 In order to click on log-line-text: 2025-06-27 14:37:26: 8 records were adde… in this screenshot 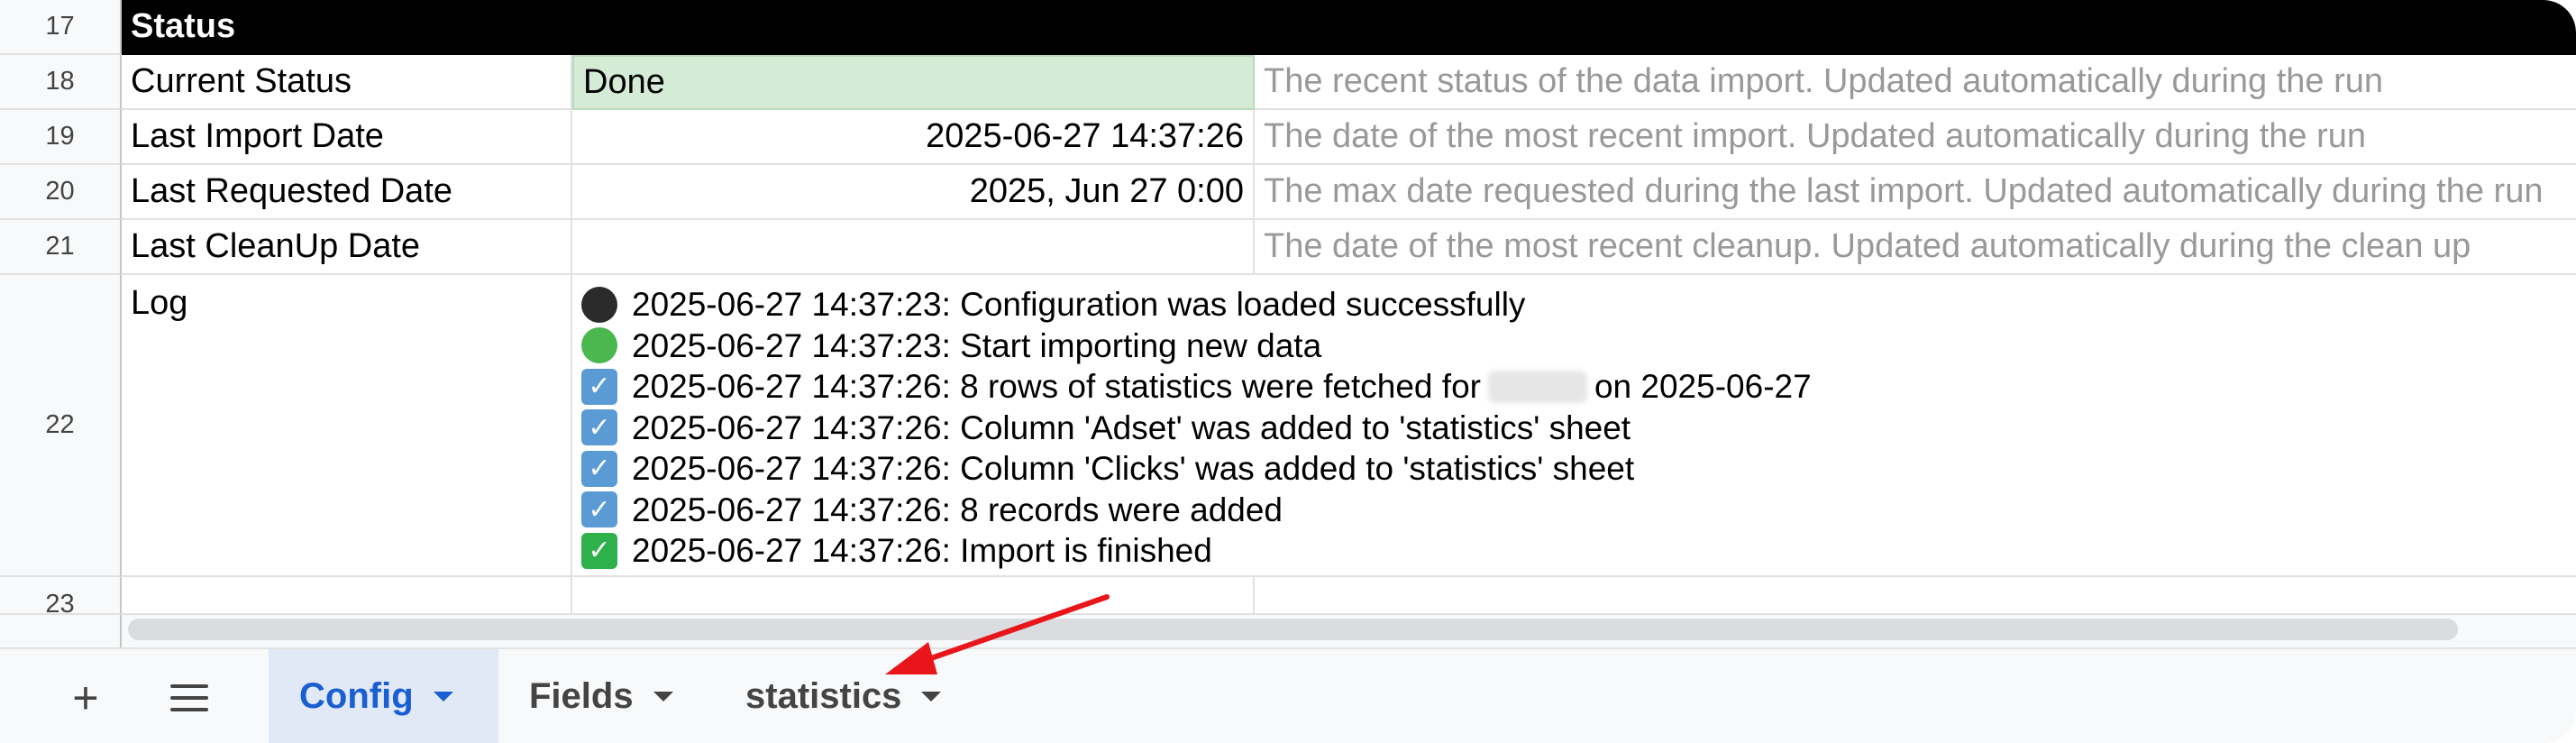, I will do `click(958, 509)`.